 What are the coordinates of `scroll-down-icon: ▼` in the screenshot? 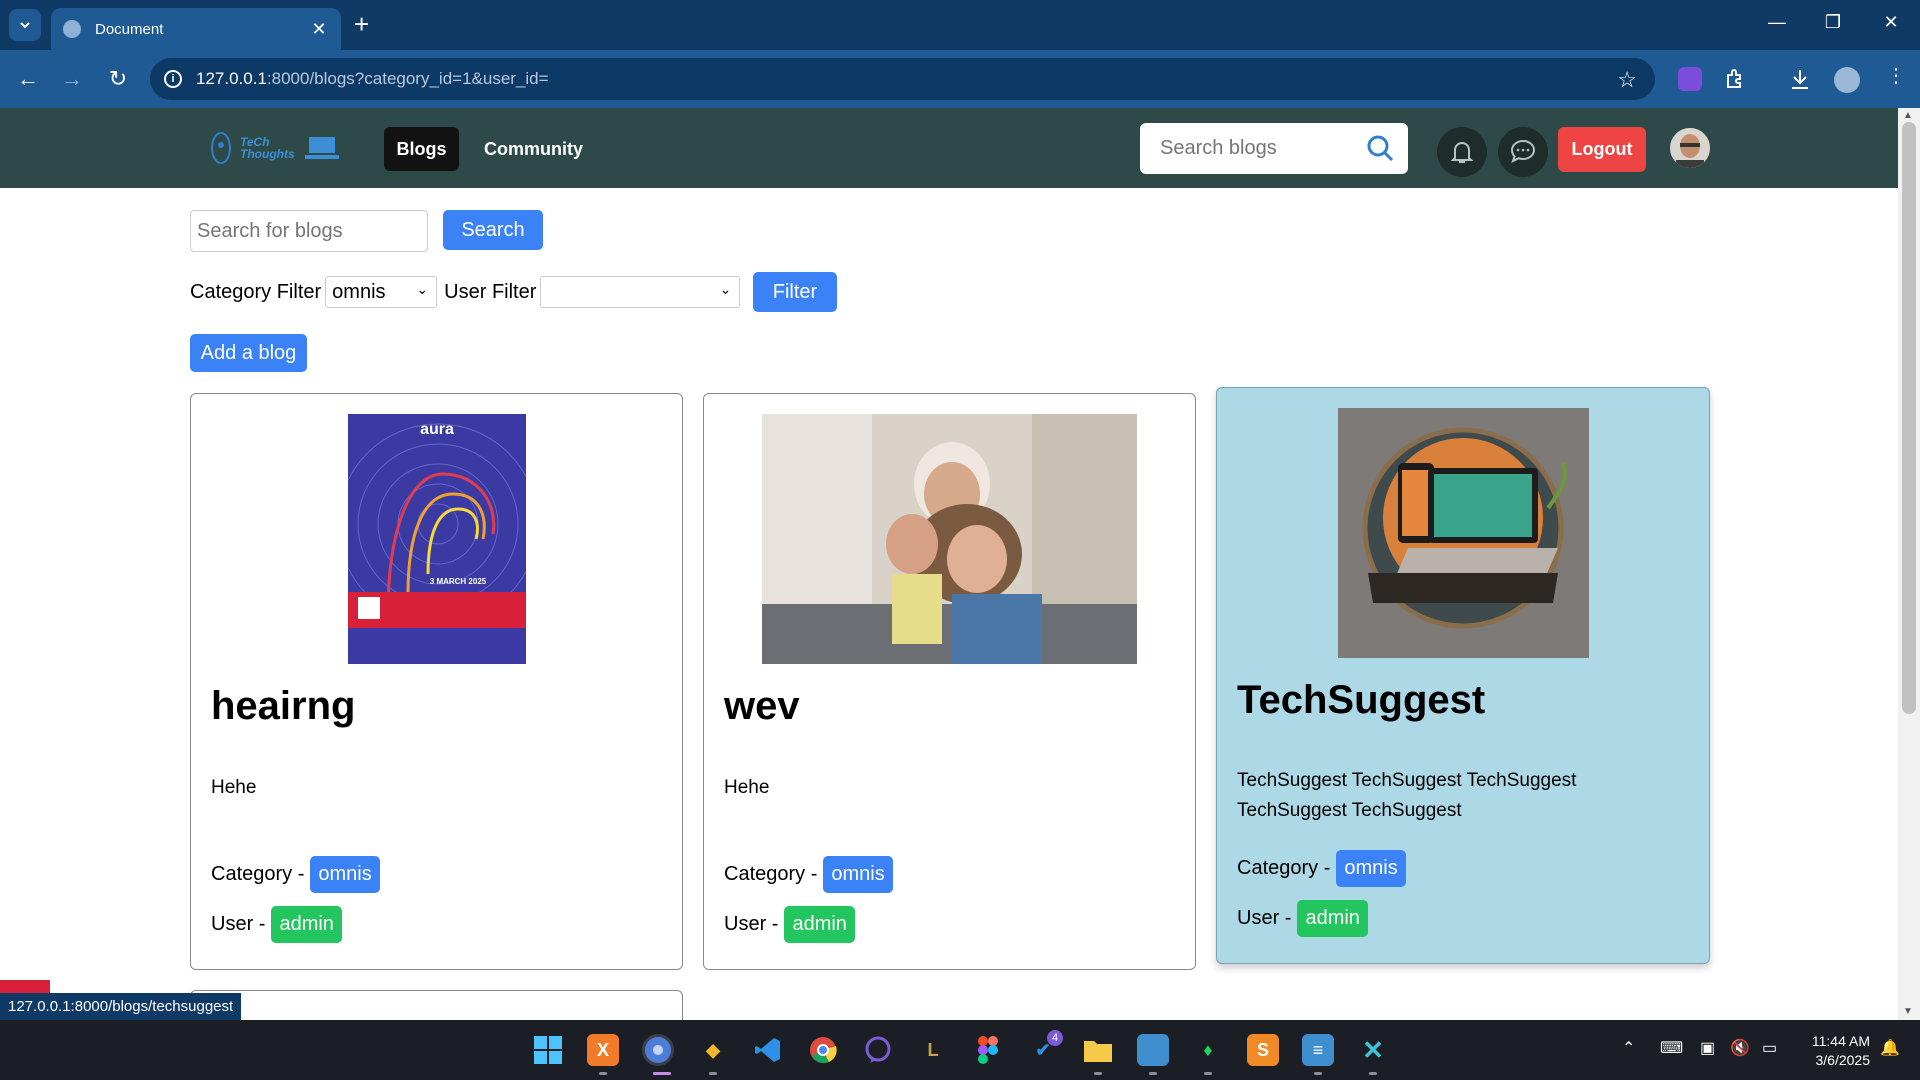 It's located at (1908, 1011).